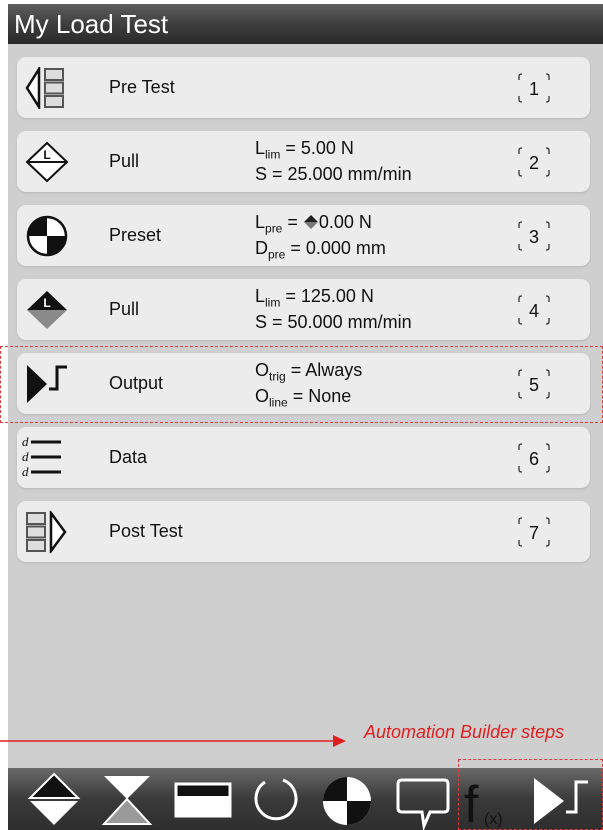 The image size is (603, 830). I want to click on post-test-icon, so click(47, 532).